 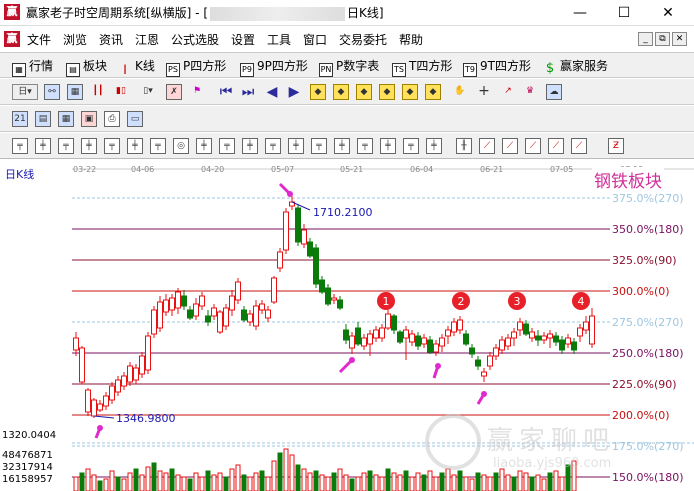 What do you see at coordinates (433, 92) in the screenshot?
I see `yellow-tool-6-icon: ◆` at bounding box center [433, 92].